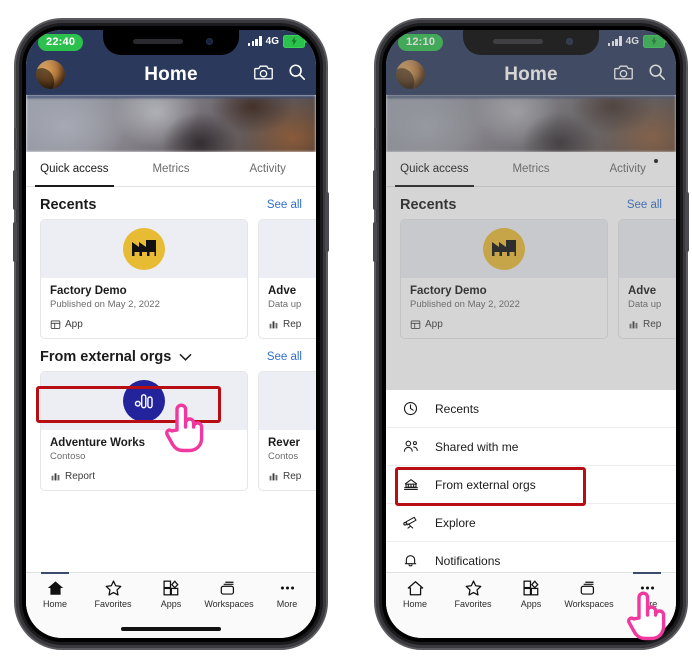  What do you see at coordinates (531, 409) in the screenshot?
I see `menu-item-recents: Recents` at bounding box center [531, 409].